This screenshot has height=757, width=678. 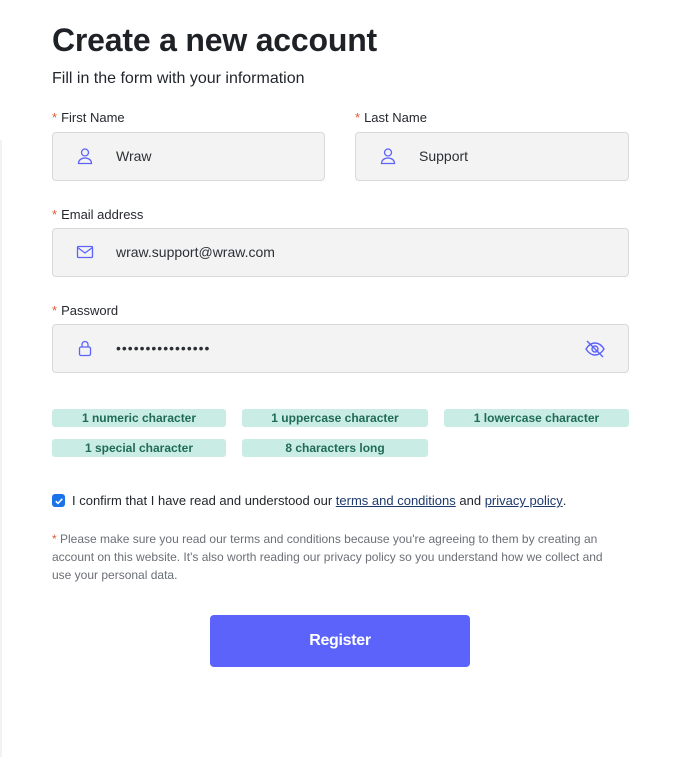 I want to click on privacy-link: privacy policy, so click(x=524, y=500).